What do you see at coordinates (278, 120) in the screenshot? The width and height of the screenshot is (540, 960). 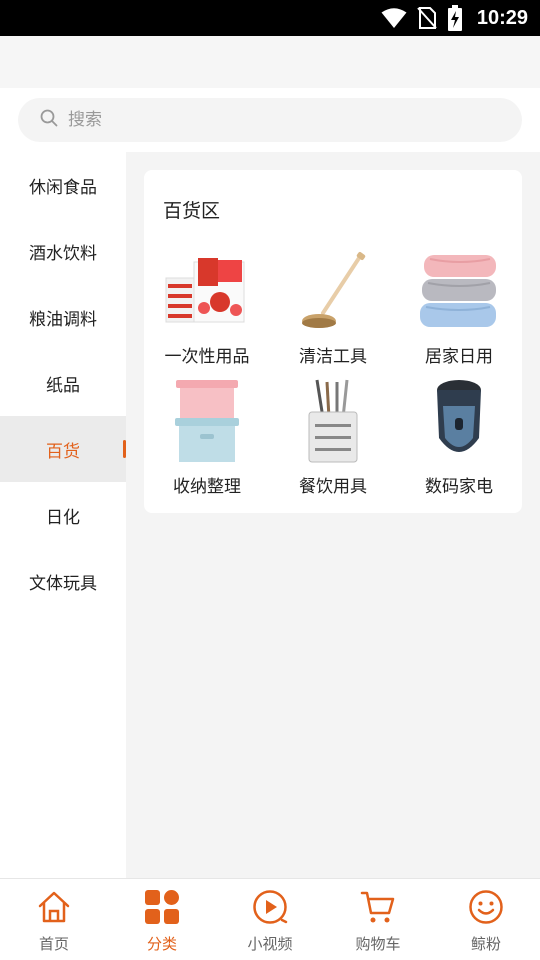 I see `search-input` at bounding box center [278, 120].